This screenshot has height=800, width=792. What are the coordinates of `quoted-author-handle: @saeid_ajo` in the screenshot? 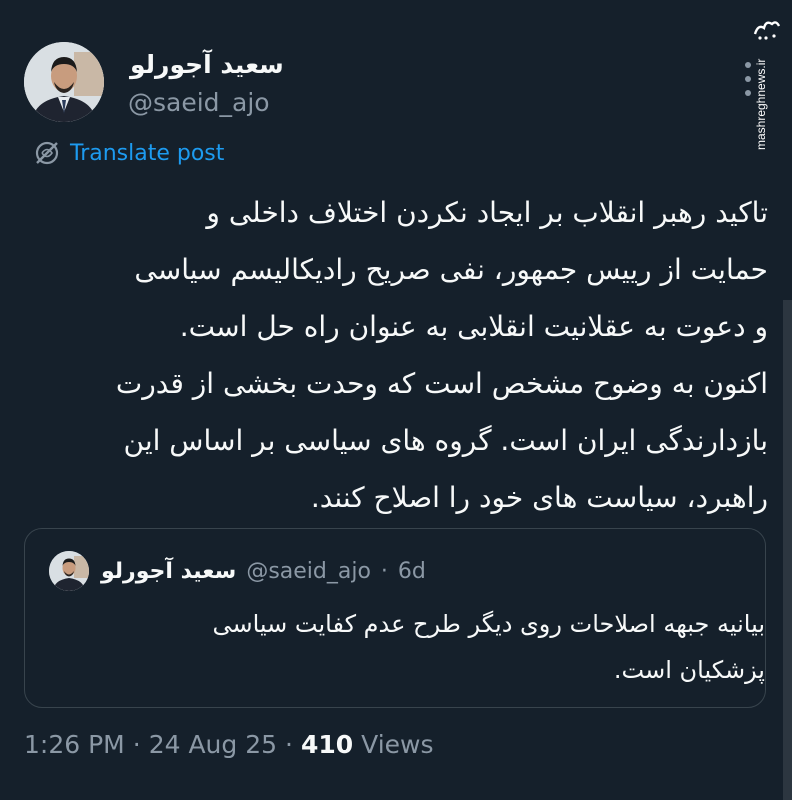 It's located at (308, 571).